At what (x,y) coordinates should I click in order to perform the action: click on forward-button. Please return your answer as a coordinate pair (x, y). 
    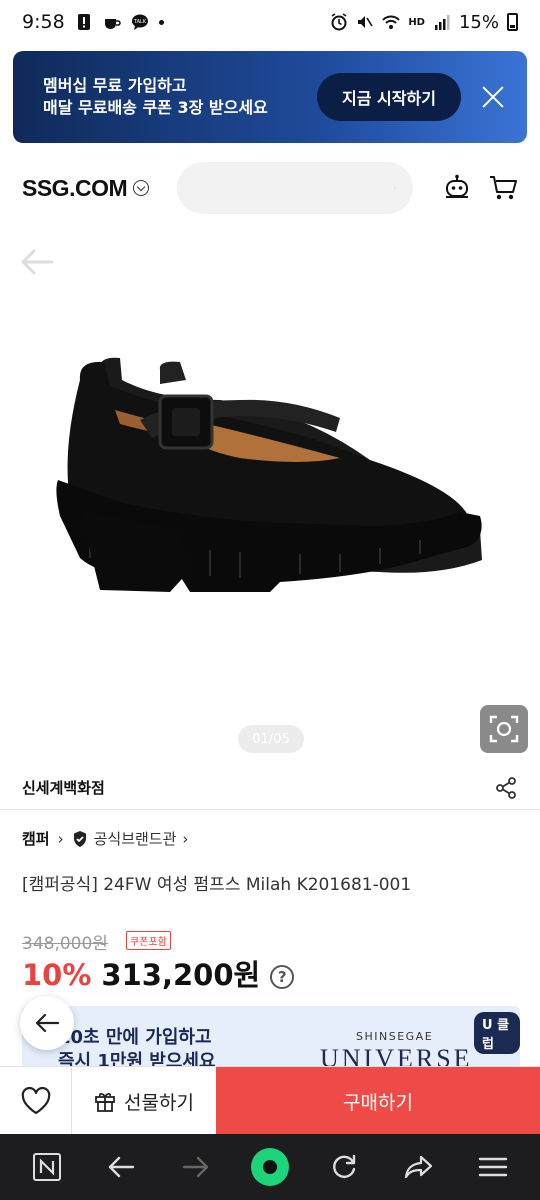
    Looking at the image, I should click on (196, 1167).